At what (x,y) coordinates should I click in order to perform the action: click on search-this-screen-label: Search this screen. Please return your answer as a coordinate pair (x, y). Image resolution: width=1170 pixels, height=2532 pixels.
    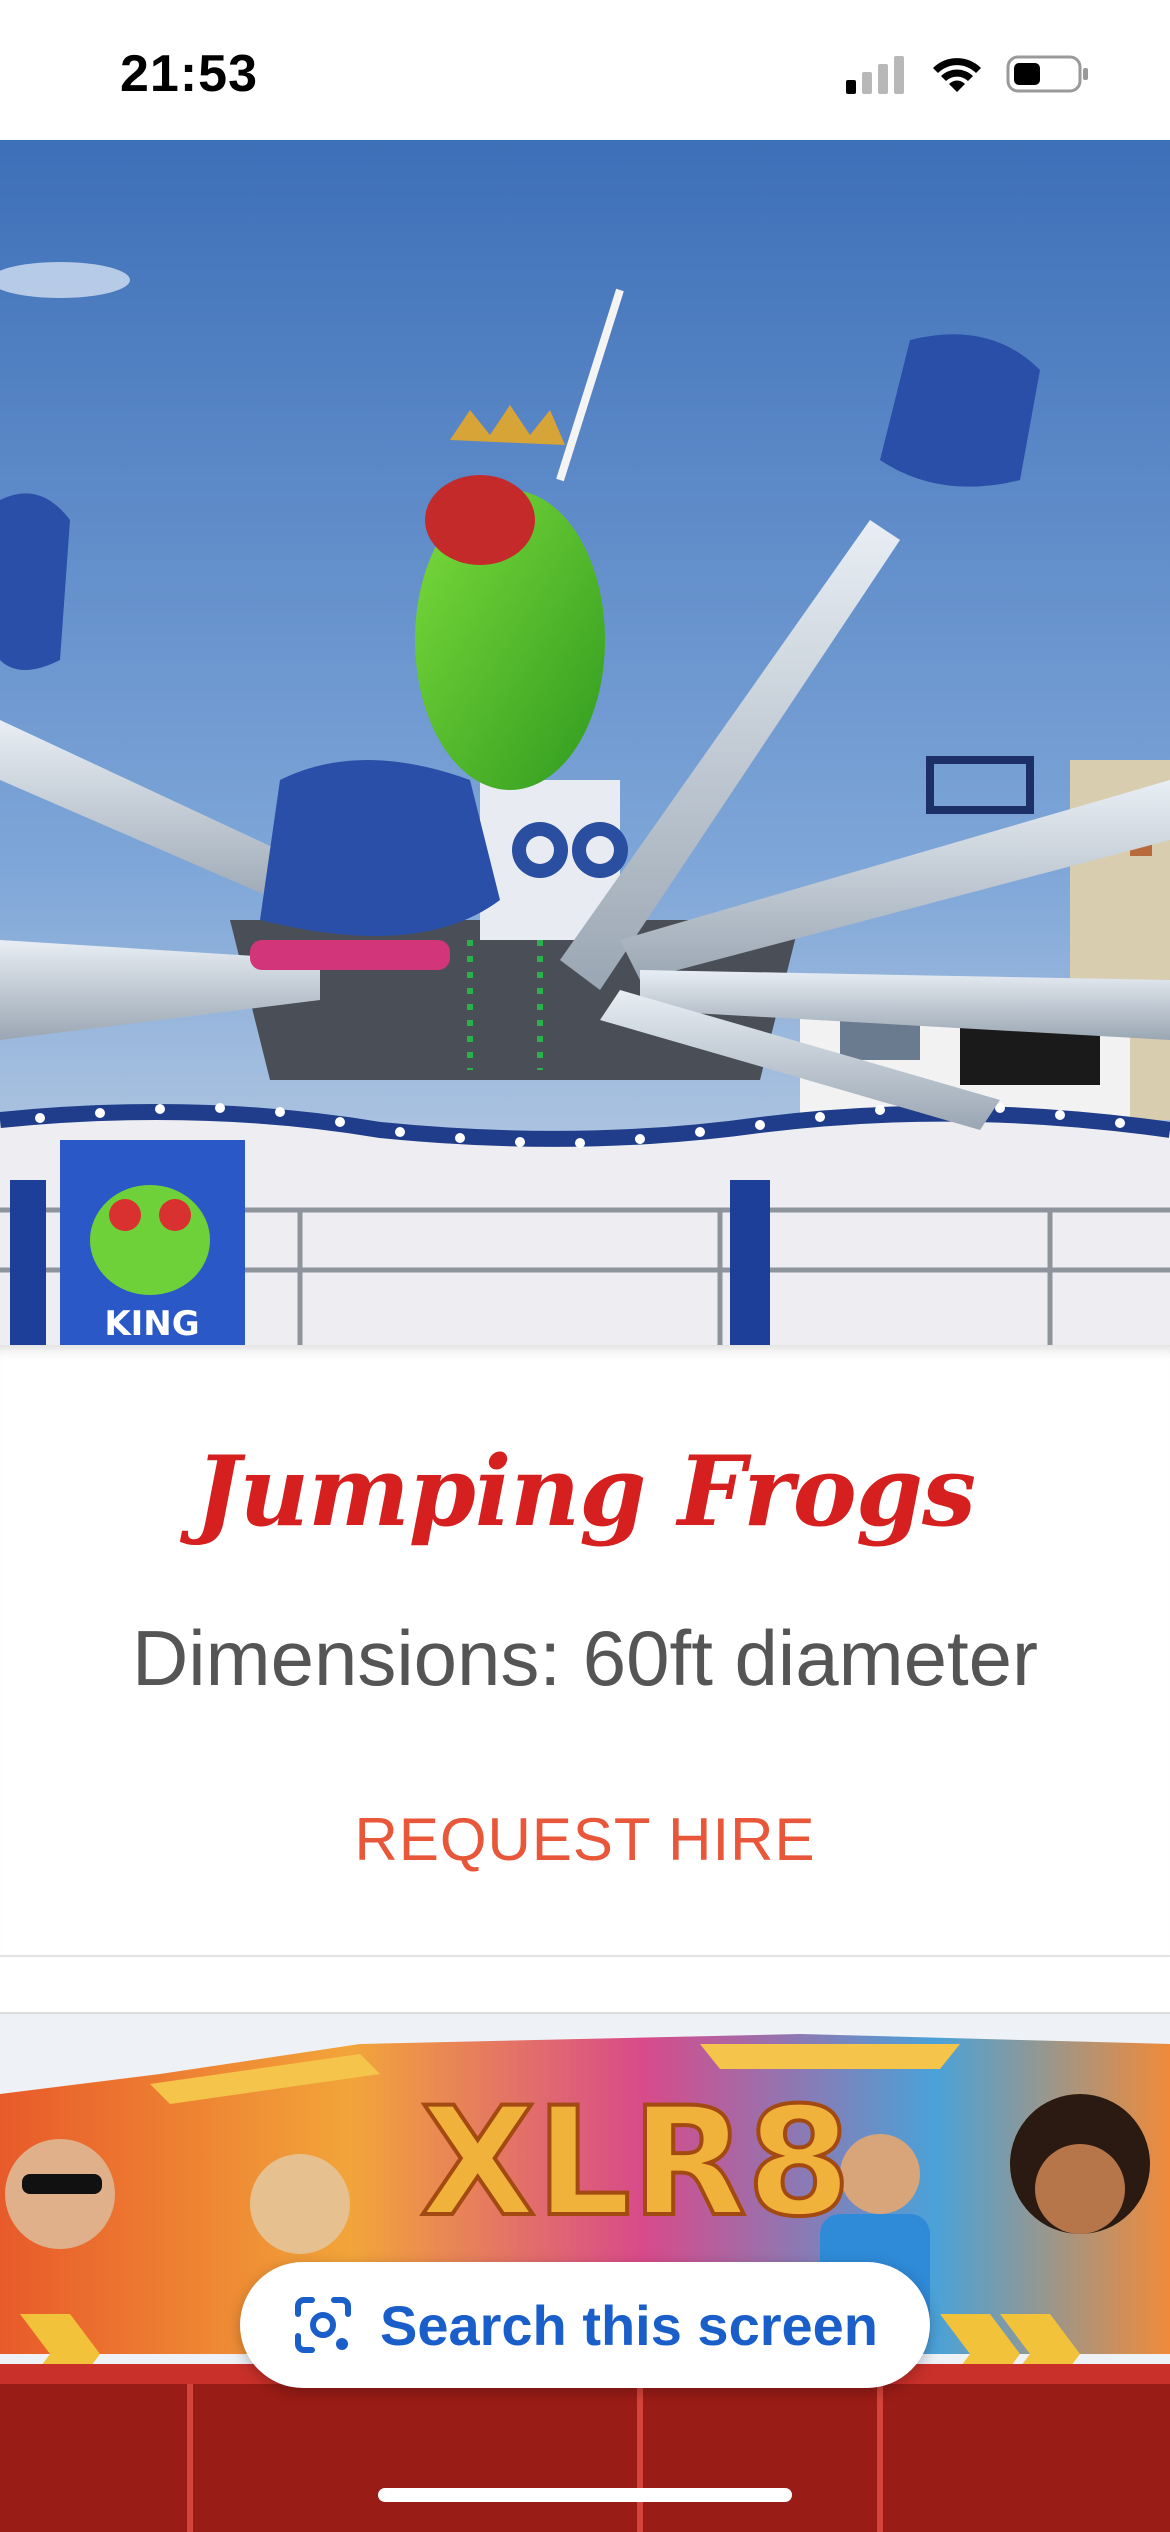
    Looking at the image, I should click on (629, 2325).